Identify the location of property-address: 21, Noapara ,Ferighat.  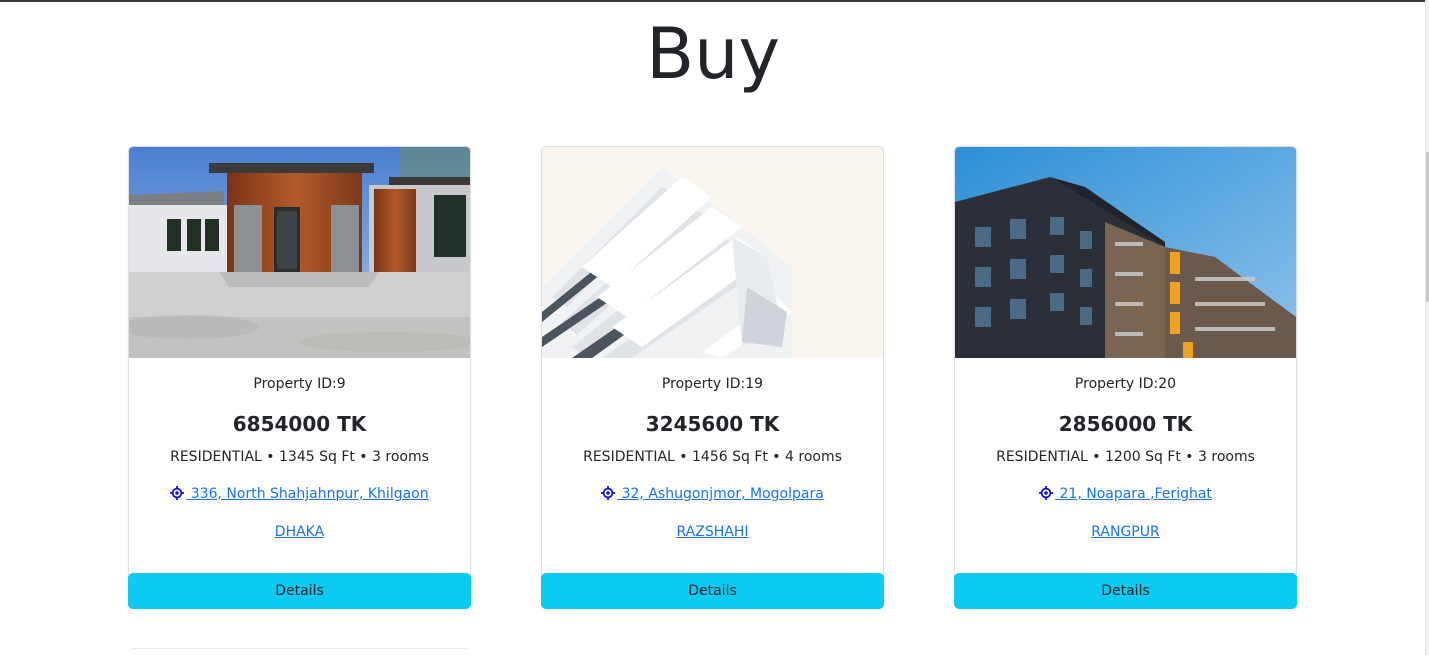
(1125, 494).